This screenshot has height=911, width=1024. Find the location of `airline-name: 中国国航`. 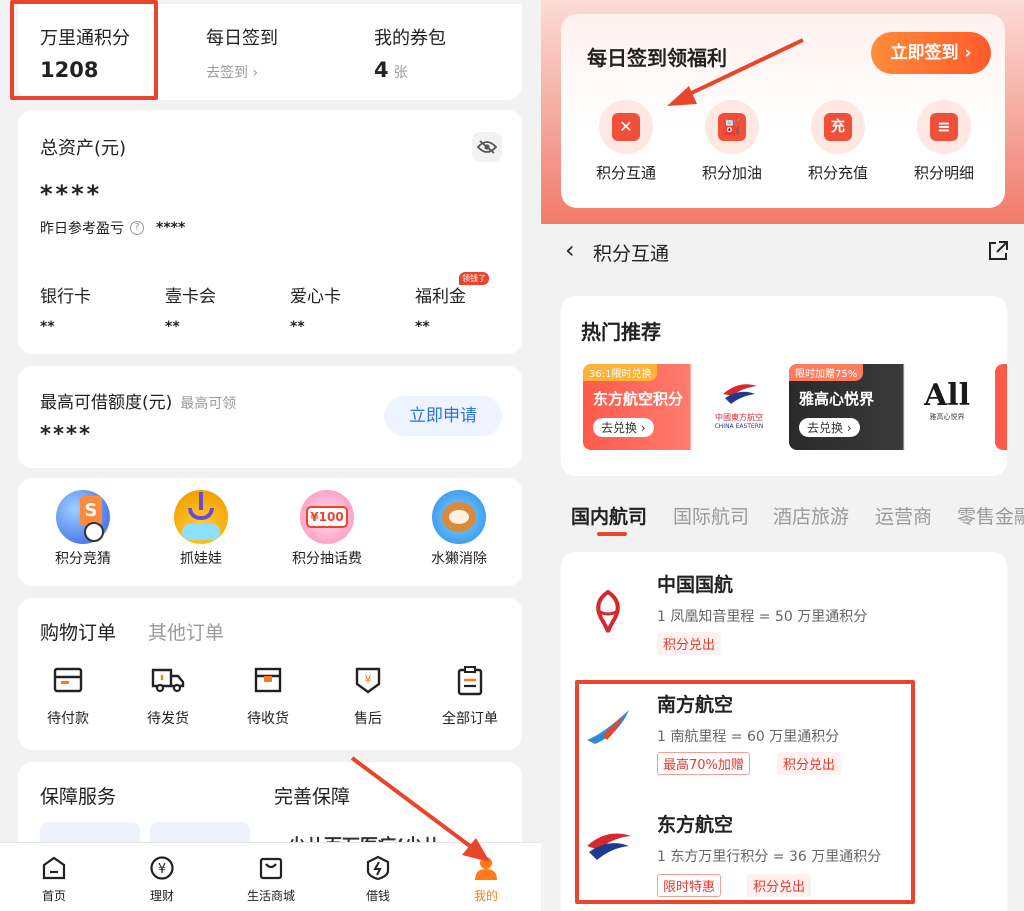

airline-name: 中国国航 is located at coordinates (695, 585).